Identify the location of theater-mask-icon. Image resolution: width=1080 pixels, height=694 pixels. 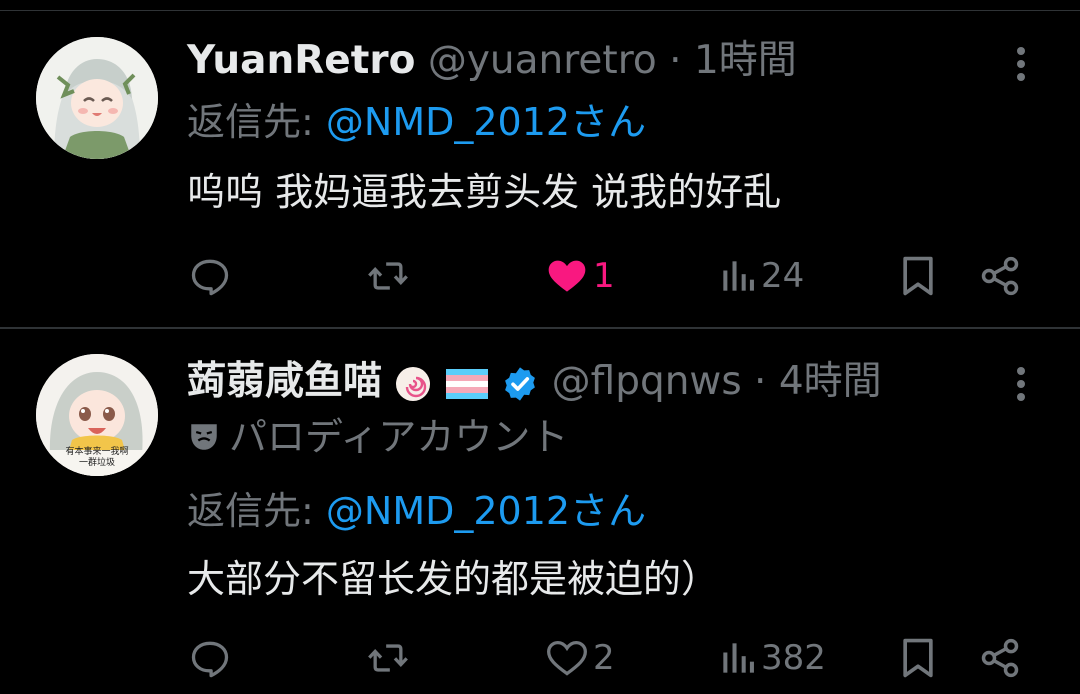
(204, 437).